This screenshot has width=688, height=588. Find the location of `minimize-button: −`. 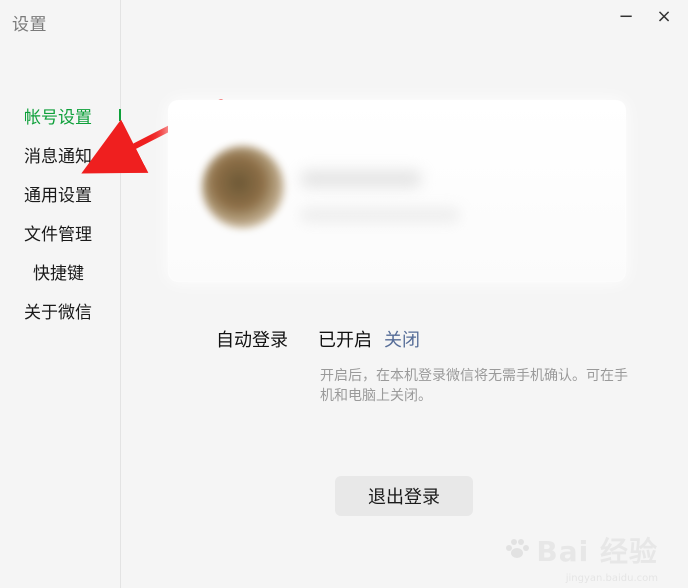

minimize-button: − is located at coordinates (626, 16).